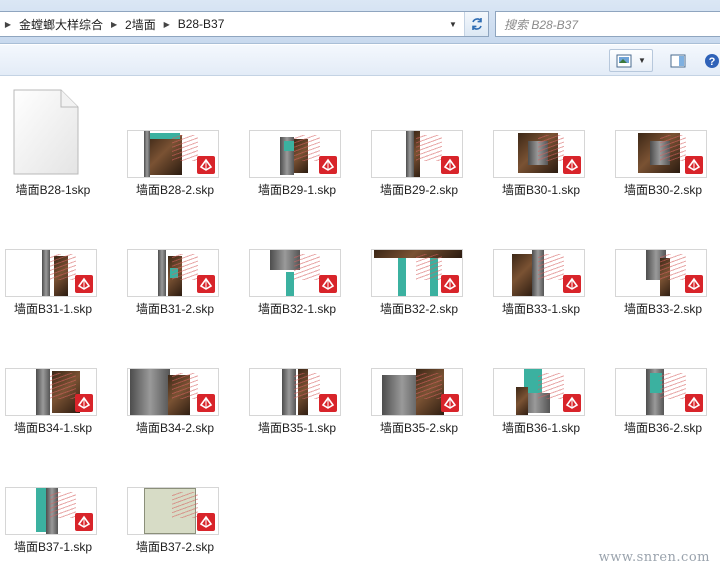 The height and width of the screenshot is (569, 720). What do you see at coordinates (175, 309) in the screenshot?
I see `file-name-label: 墙面B31-2.skp` at bounding box center [175, 309].